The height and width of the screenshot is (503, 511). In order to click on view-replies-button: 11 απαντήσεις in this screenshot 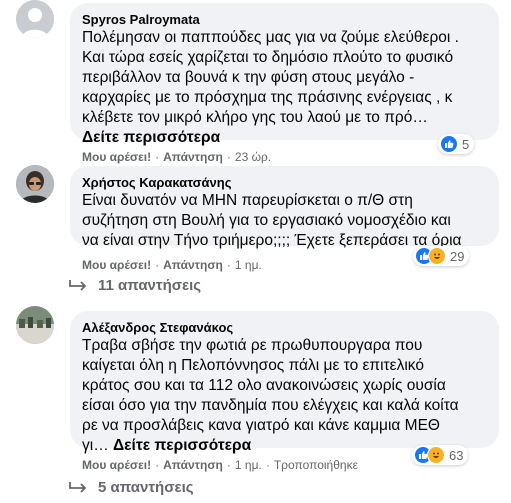, I will do `click(134, 285)`.